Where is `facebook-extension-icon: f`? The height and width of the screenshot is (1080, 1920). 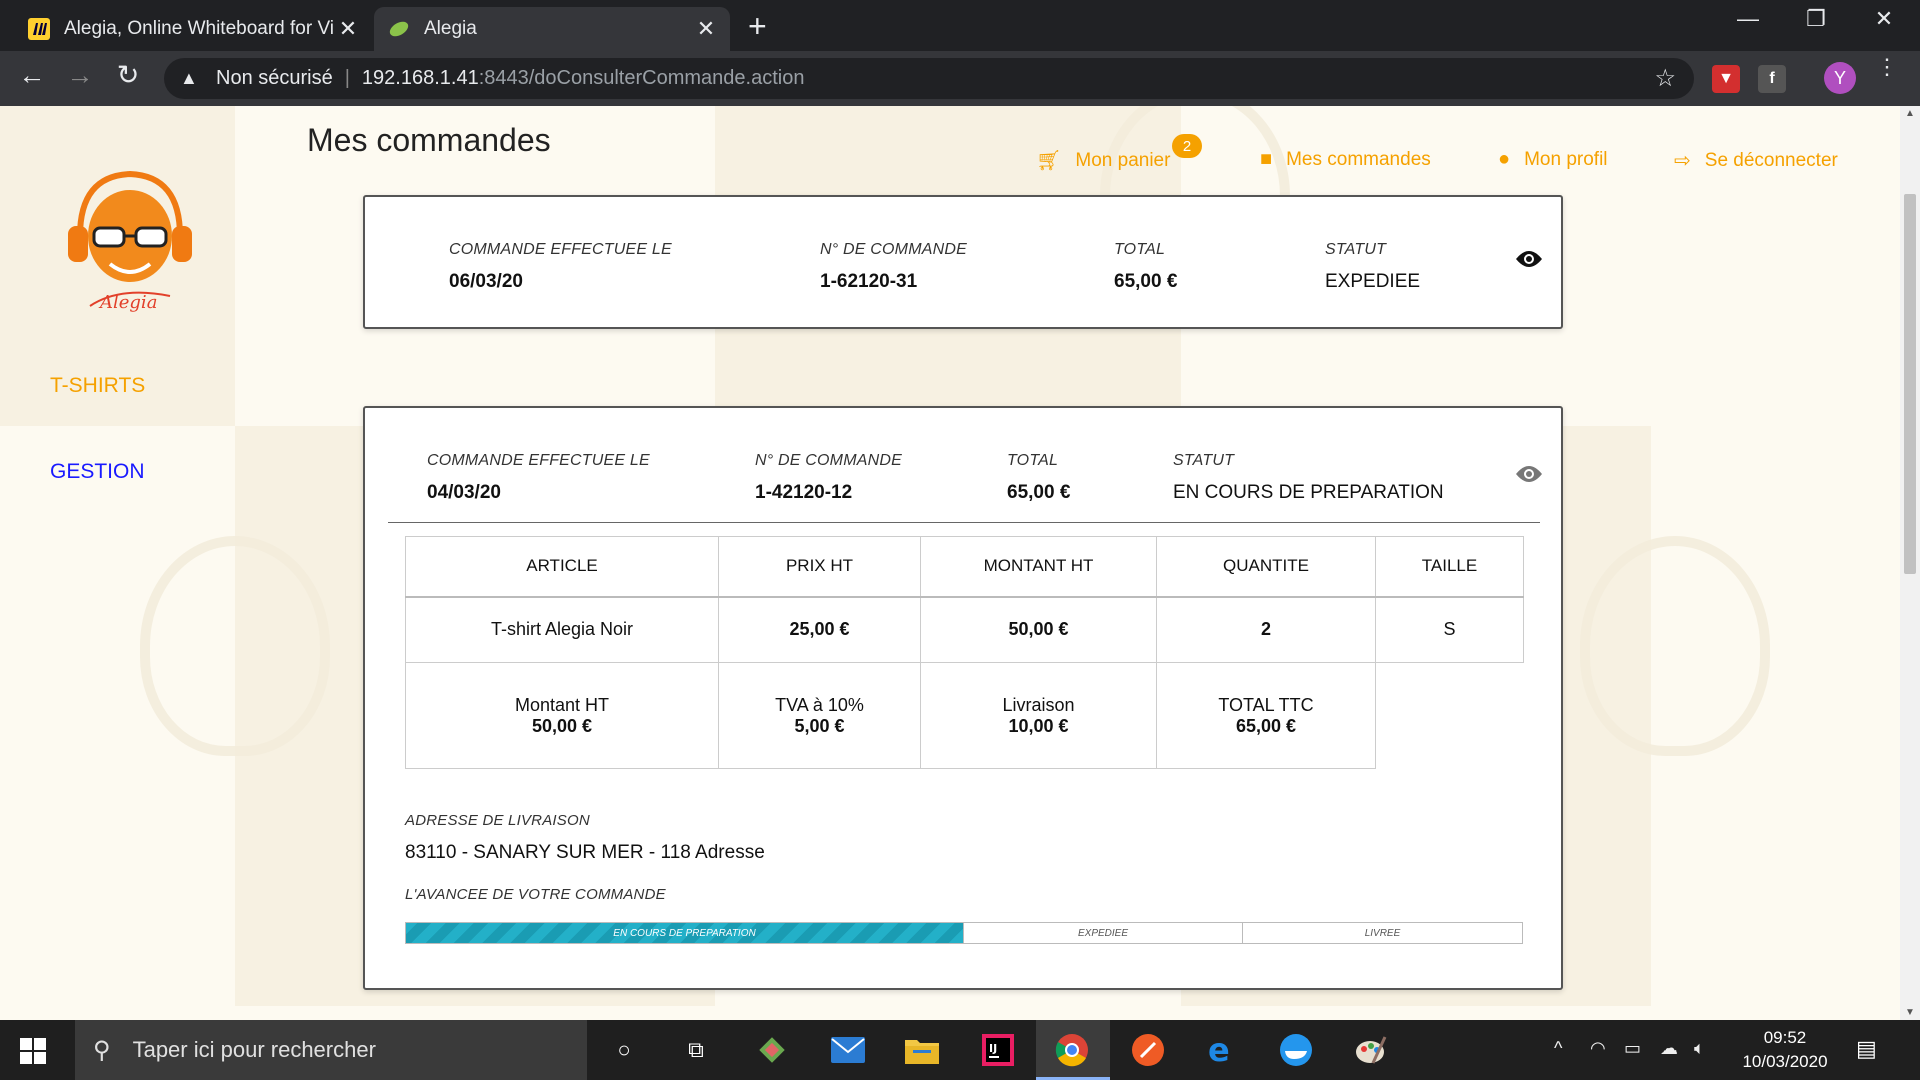 facebook-extension-icon: f is located at coordinates (1772, 79).